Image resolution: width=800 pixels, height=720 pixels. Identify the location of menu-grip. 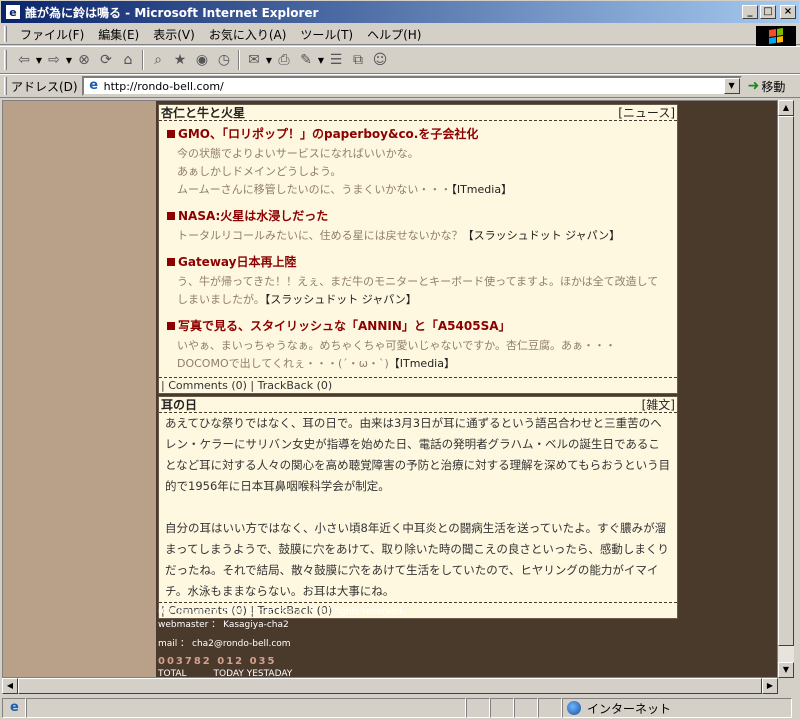
(5, 34).